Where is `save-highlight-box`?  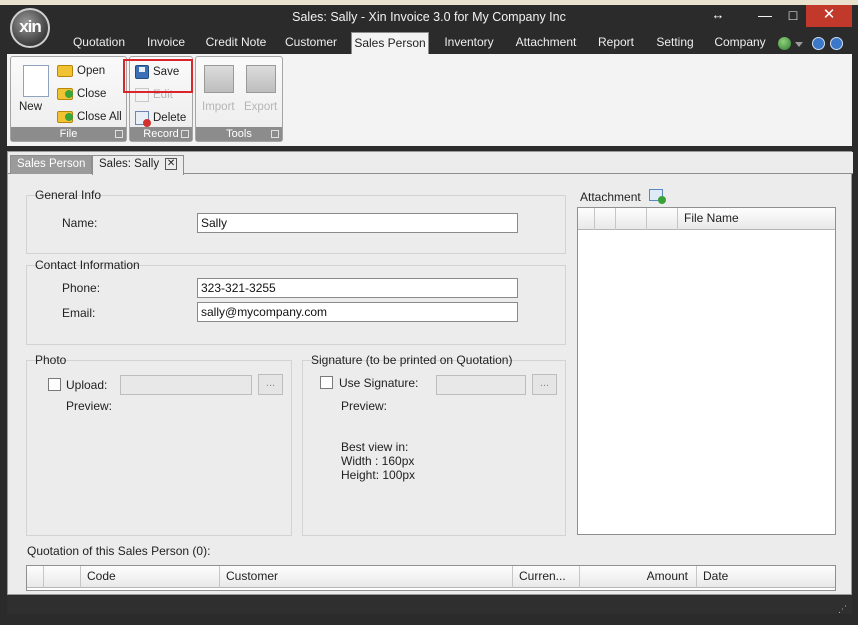 save-highlight-box is located at coordinates (158, 76).